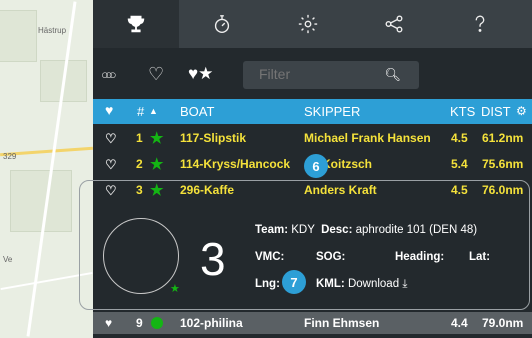  I want to click on map-place-label: Hästrup, so click(52, 30).